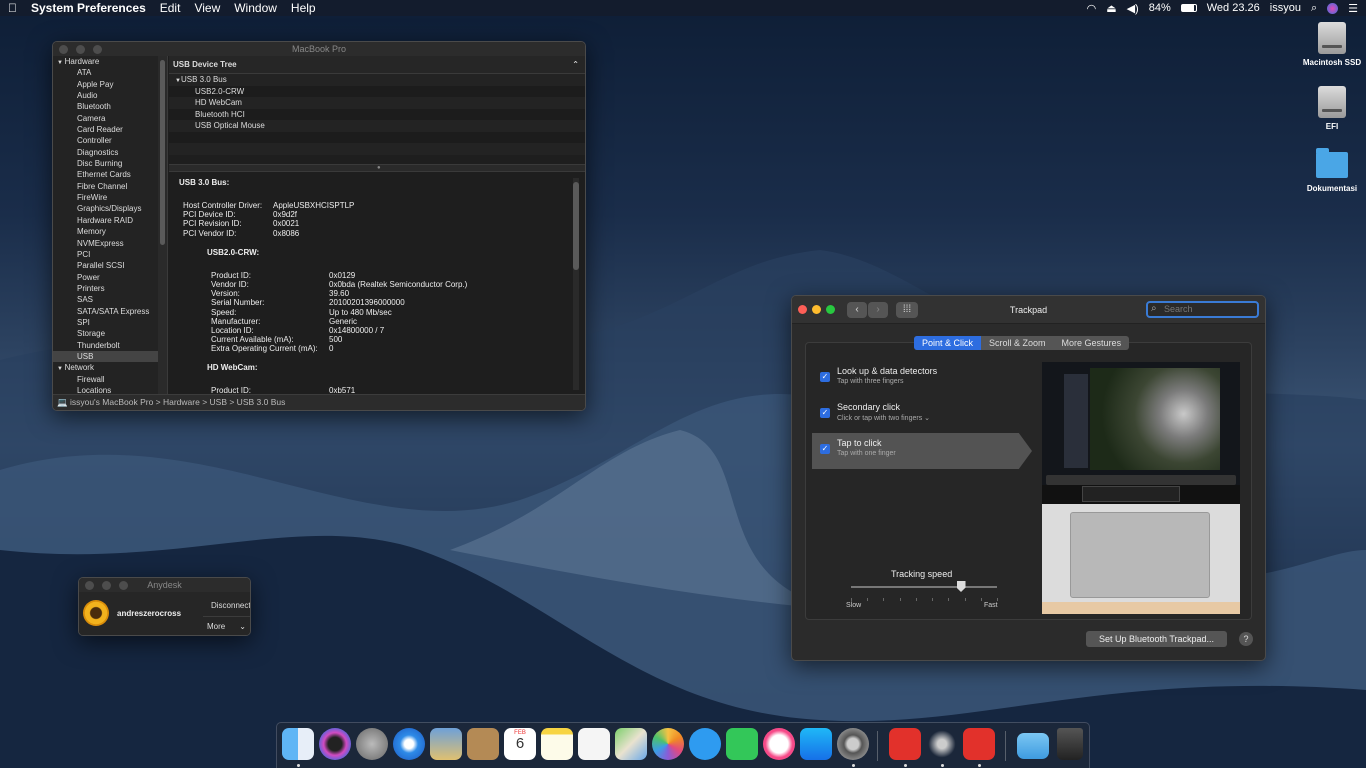 This screenshot has width=1366, height=768. Describe the element at coordinates (377, 65) in the screenshot. I see `tree-header: USB Device Tree ⌃` at that location.